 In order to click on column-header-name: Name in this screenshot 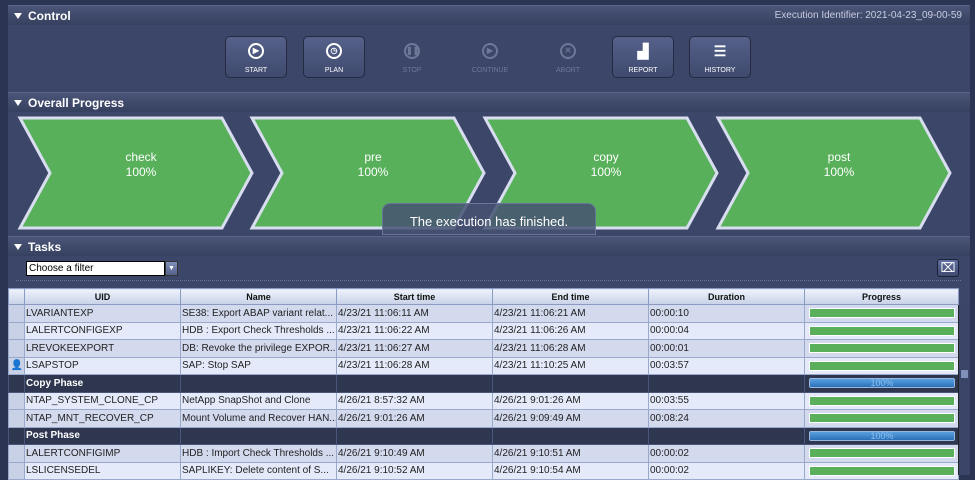, I will do `click(258, 296)`.